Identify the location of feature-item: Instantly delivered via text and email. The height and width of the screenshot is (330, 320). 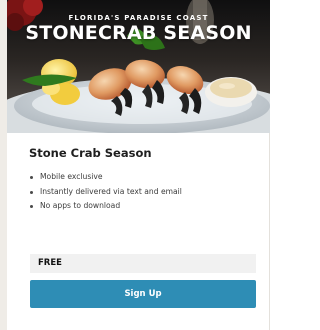
(105, 192).